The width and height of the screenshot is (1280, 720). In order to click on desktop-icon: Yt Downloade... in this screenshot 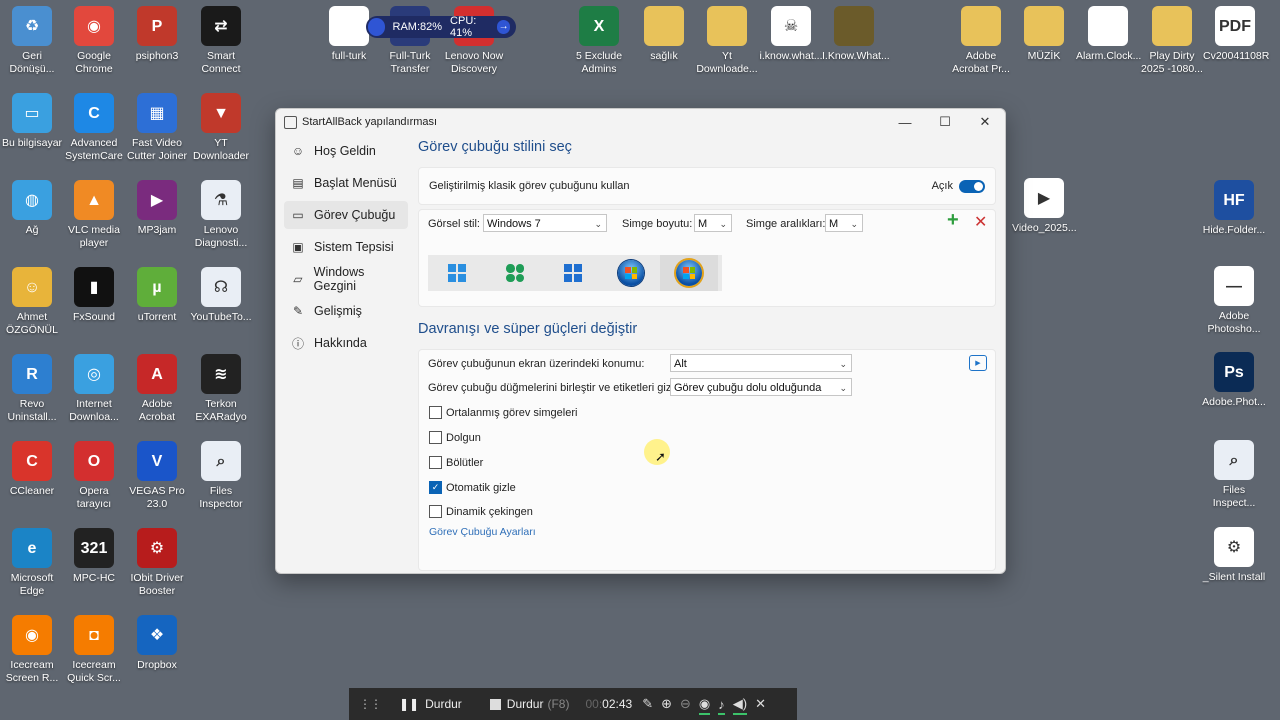, I will do `click(727, 41)`.